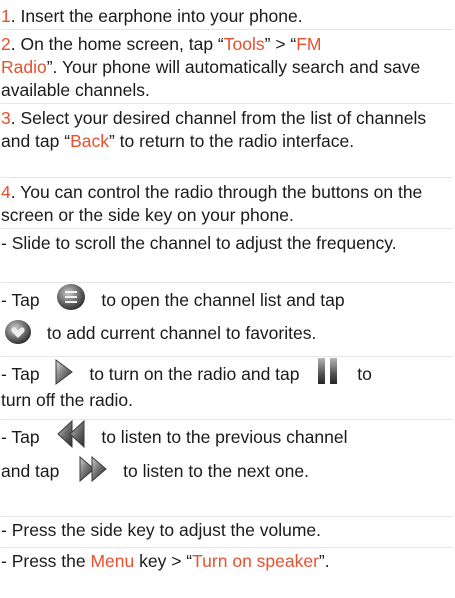  I want to click on favorite-icon, so click(18, 332).